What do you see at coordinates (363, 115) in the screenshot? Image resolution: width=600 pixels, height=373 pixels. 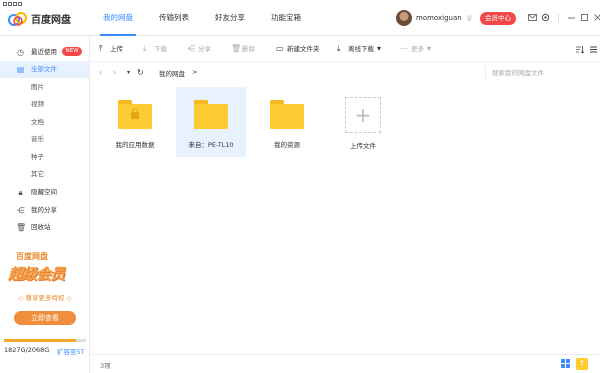 I see `upload-file-tile: +` at bounding box center [363, 115].